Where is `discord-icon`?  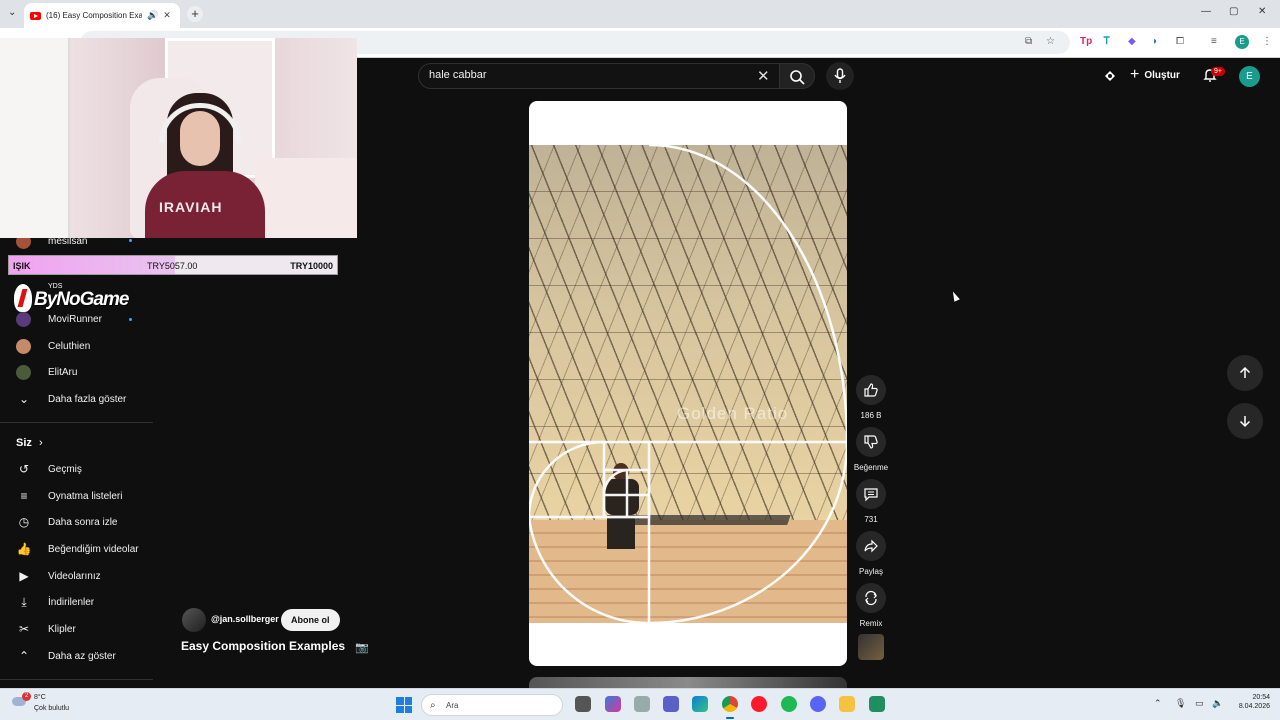 discord-icon is located at coordinates (818, 704).